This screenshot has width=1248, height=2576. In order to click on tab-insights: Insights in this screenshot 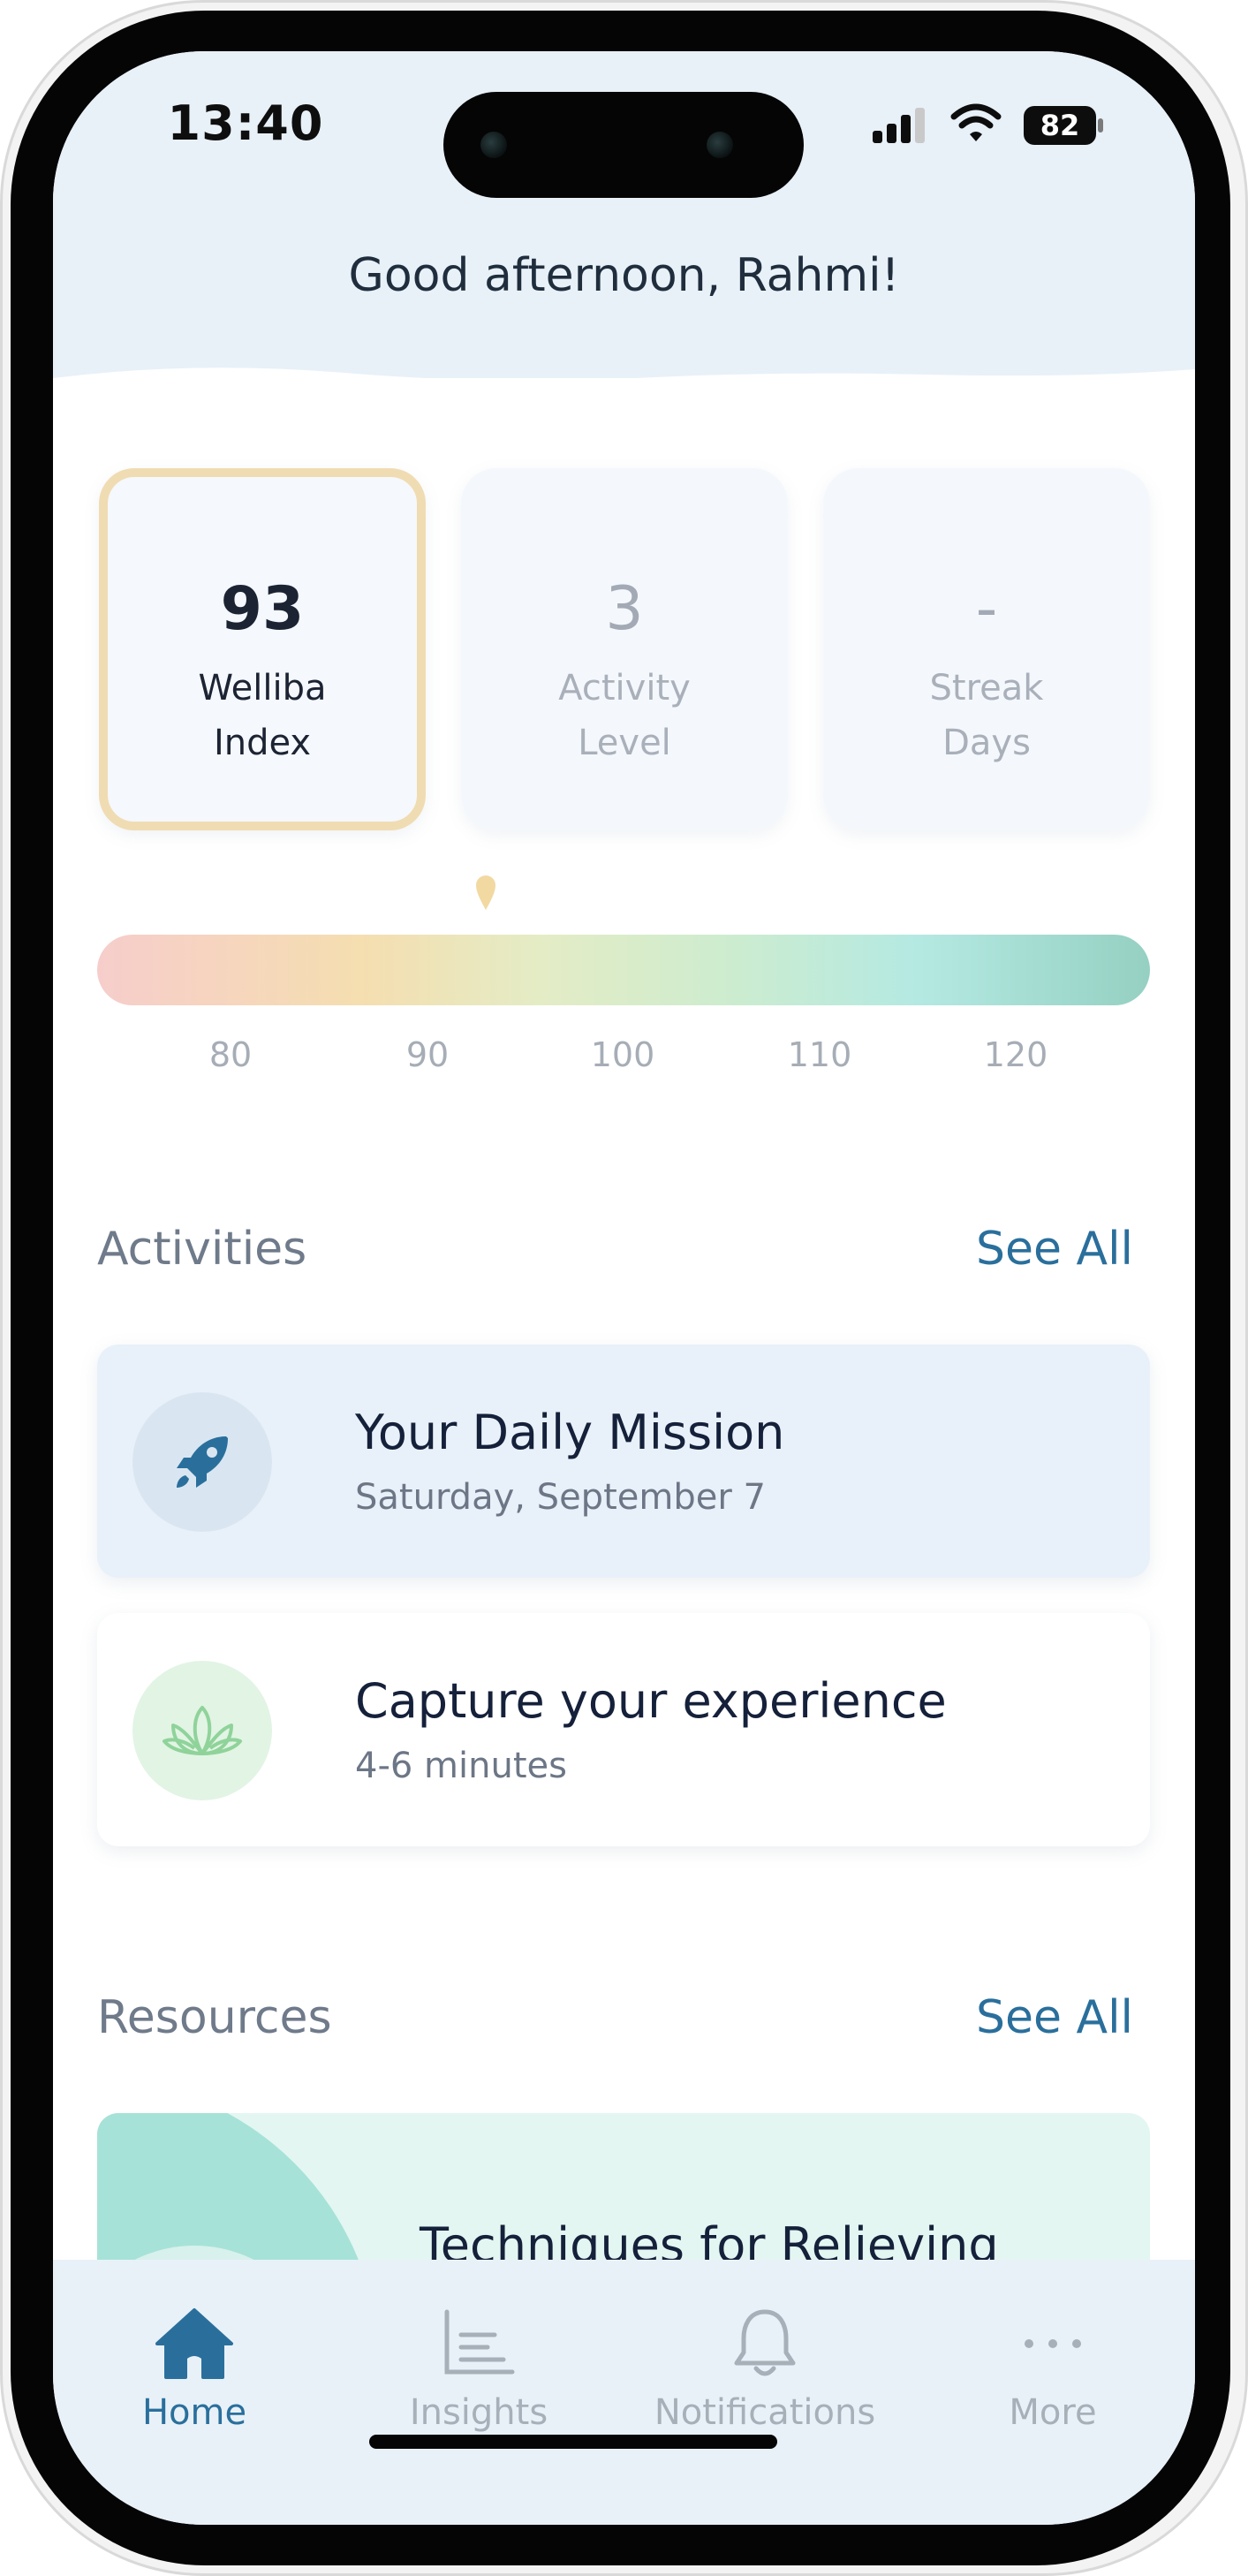, I will do `click(479, 2368)`.